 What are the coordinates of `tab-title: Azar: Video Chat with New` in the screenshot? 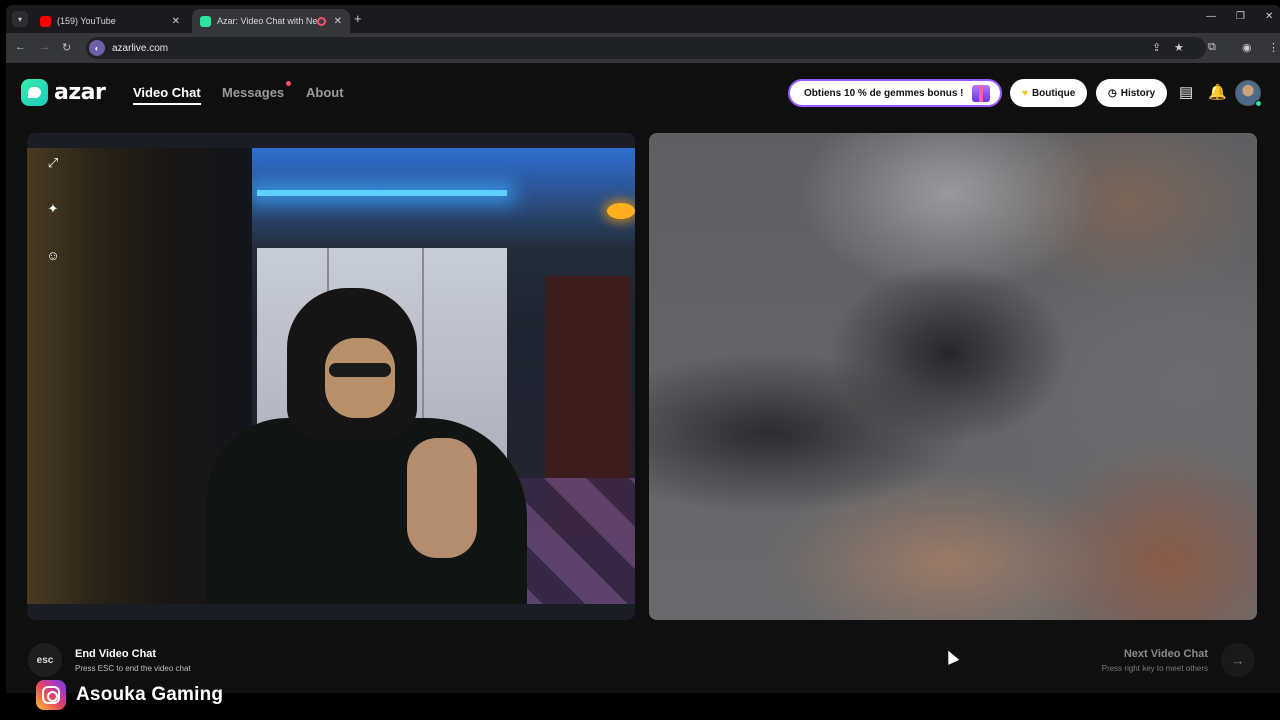 It's located at (267, 21).